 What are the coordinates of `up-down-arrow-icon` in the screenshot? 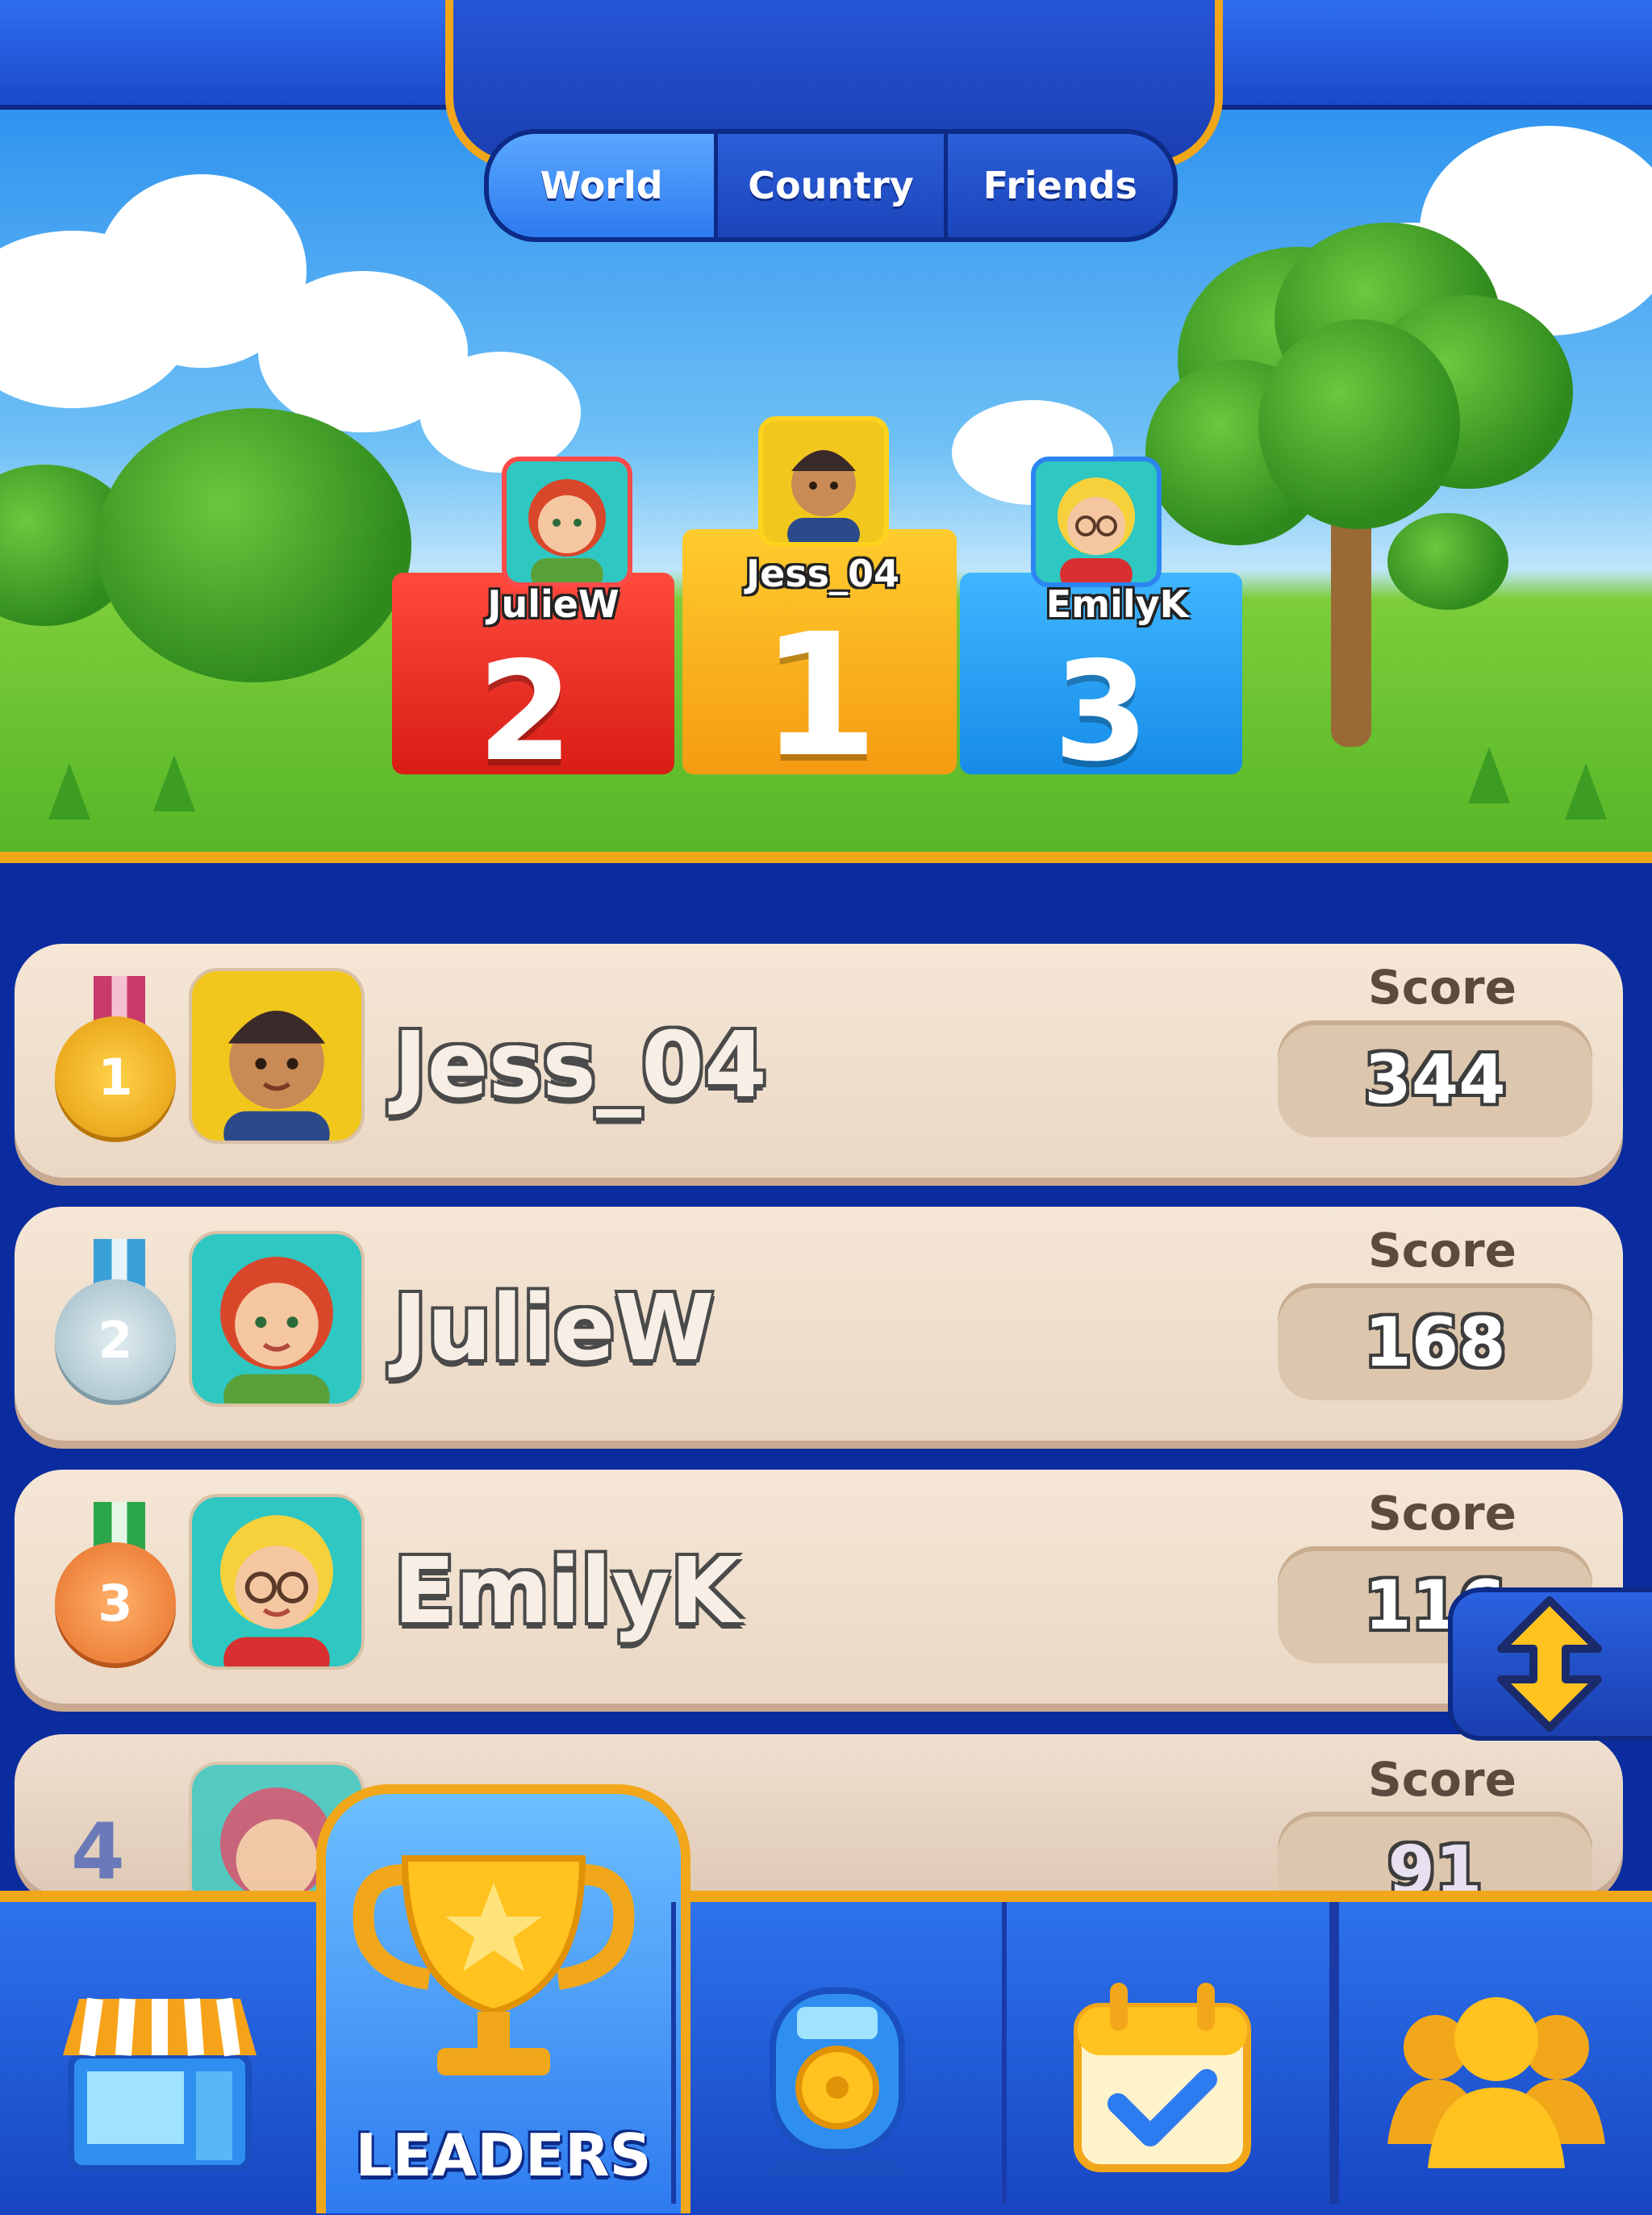 It's located at (1549, 1664).